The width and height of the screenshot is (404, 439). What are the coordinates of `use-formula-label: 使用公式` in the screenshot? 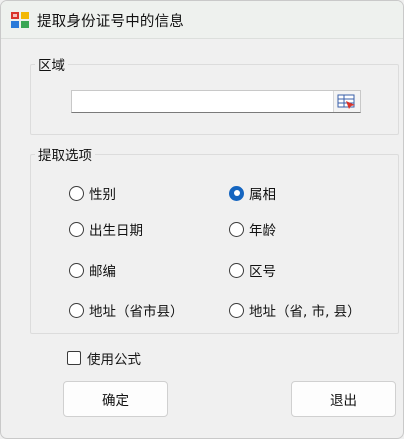 It's located at (114, 360).